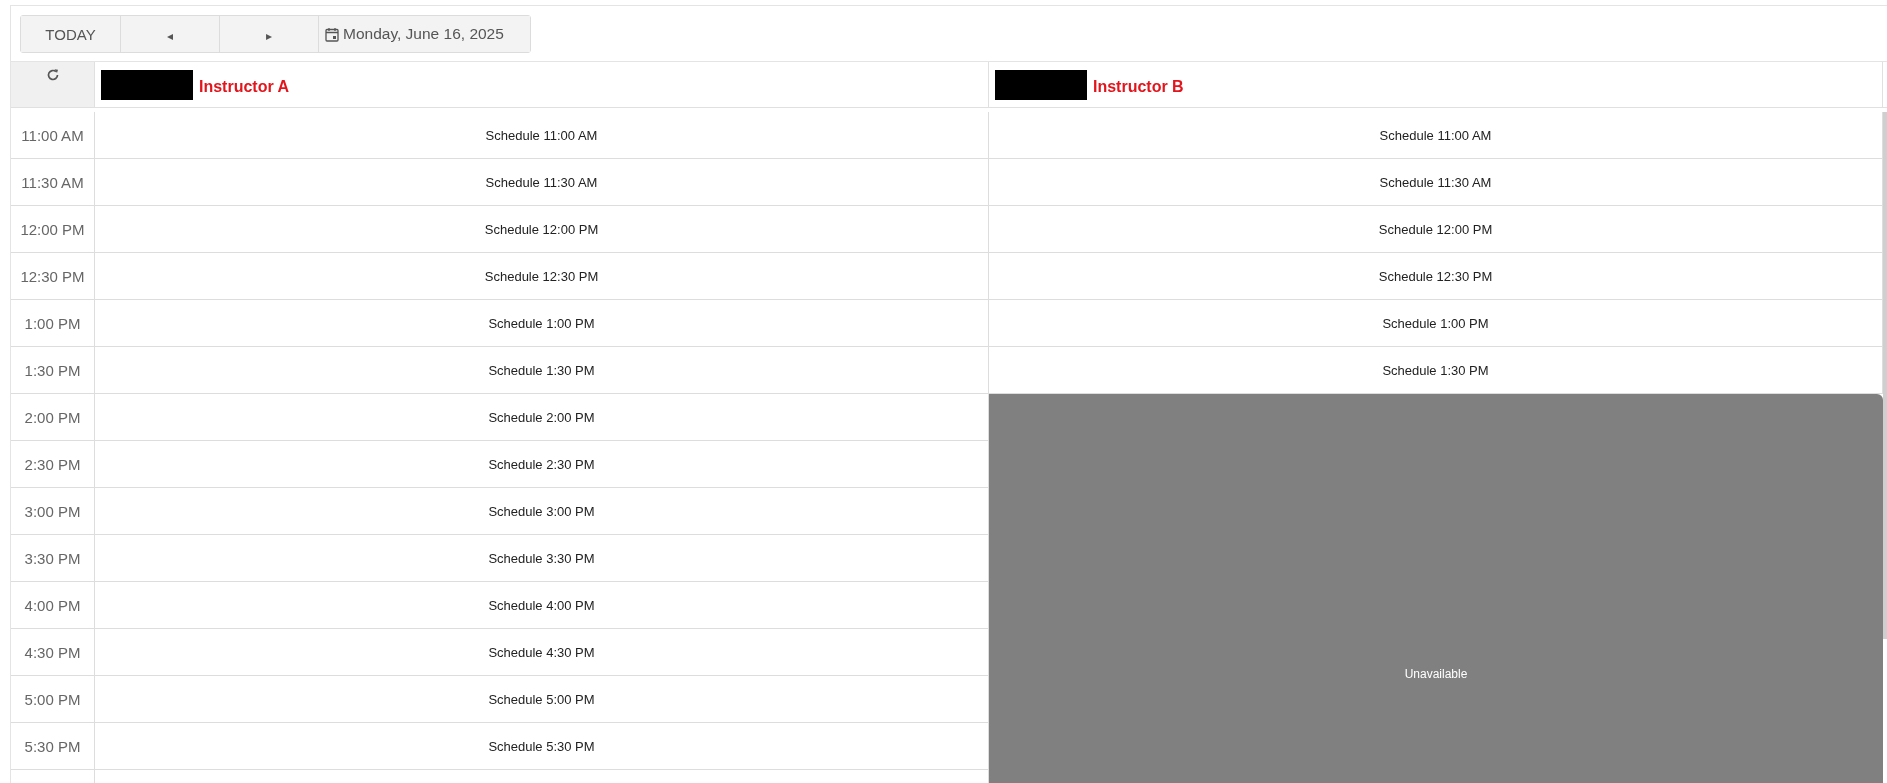 Image resolution: width=1887 pixels, height=783 pixels. Describe the element at coordinates (541, 464) in the screenshot. I see `slot-label: Schedule 2:30 PM` at that location.